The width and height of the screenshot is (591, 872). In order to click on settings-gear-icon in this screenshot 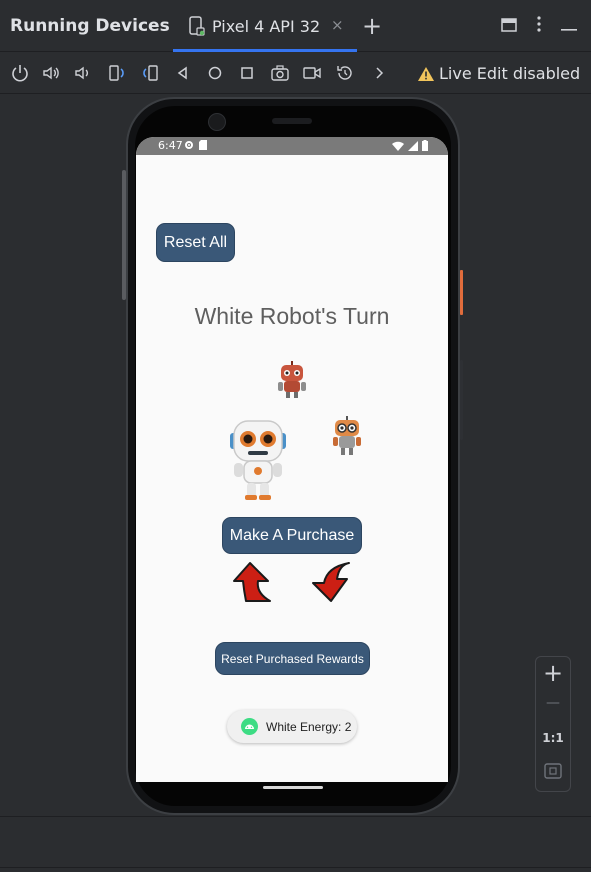, I will do `click(189, 145)`.